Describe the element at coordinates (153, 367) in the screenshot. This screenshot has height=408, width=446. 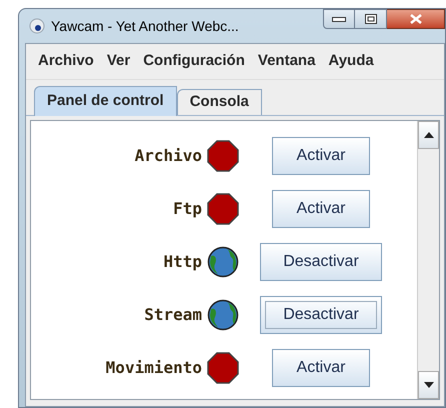
I see `service-label: Movimiento` at that location.